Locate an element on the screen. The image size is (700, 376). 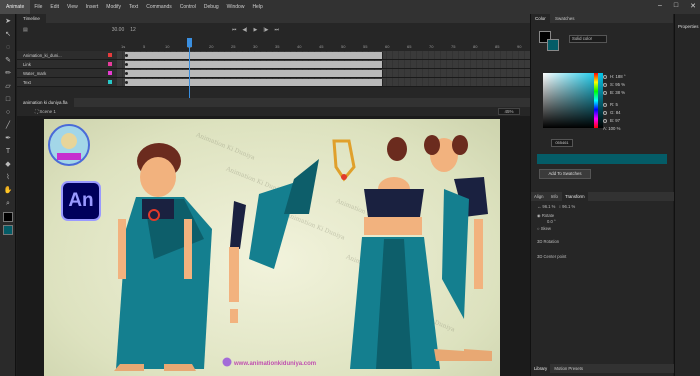
rectangle-tool-icon: □ is located at coordinates (8, 100).